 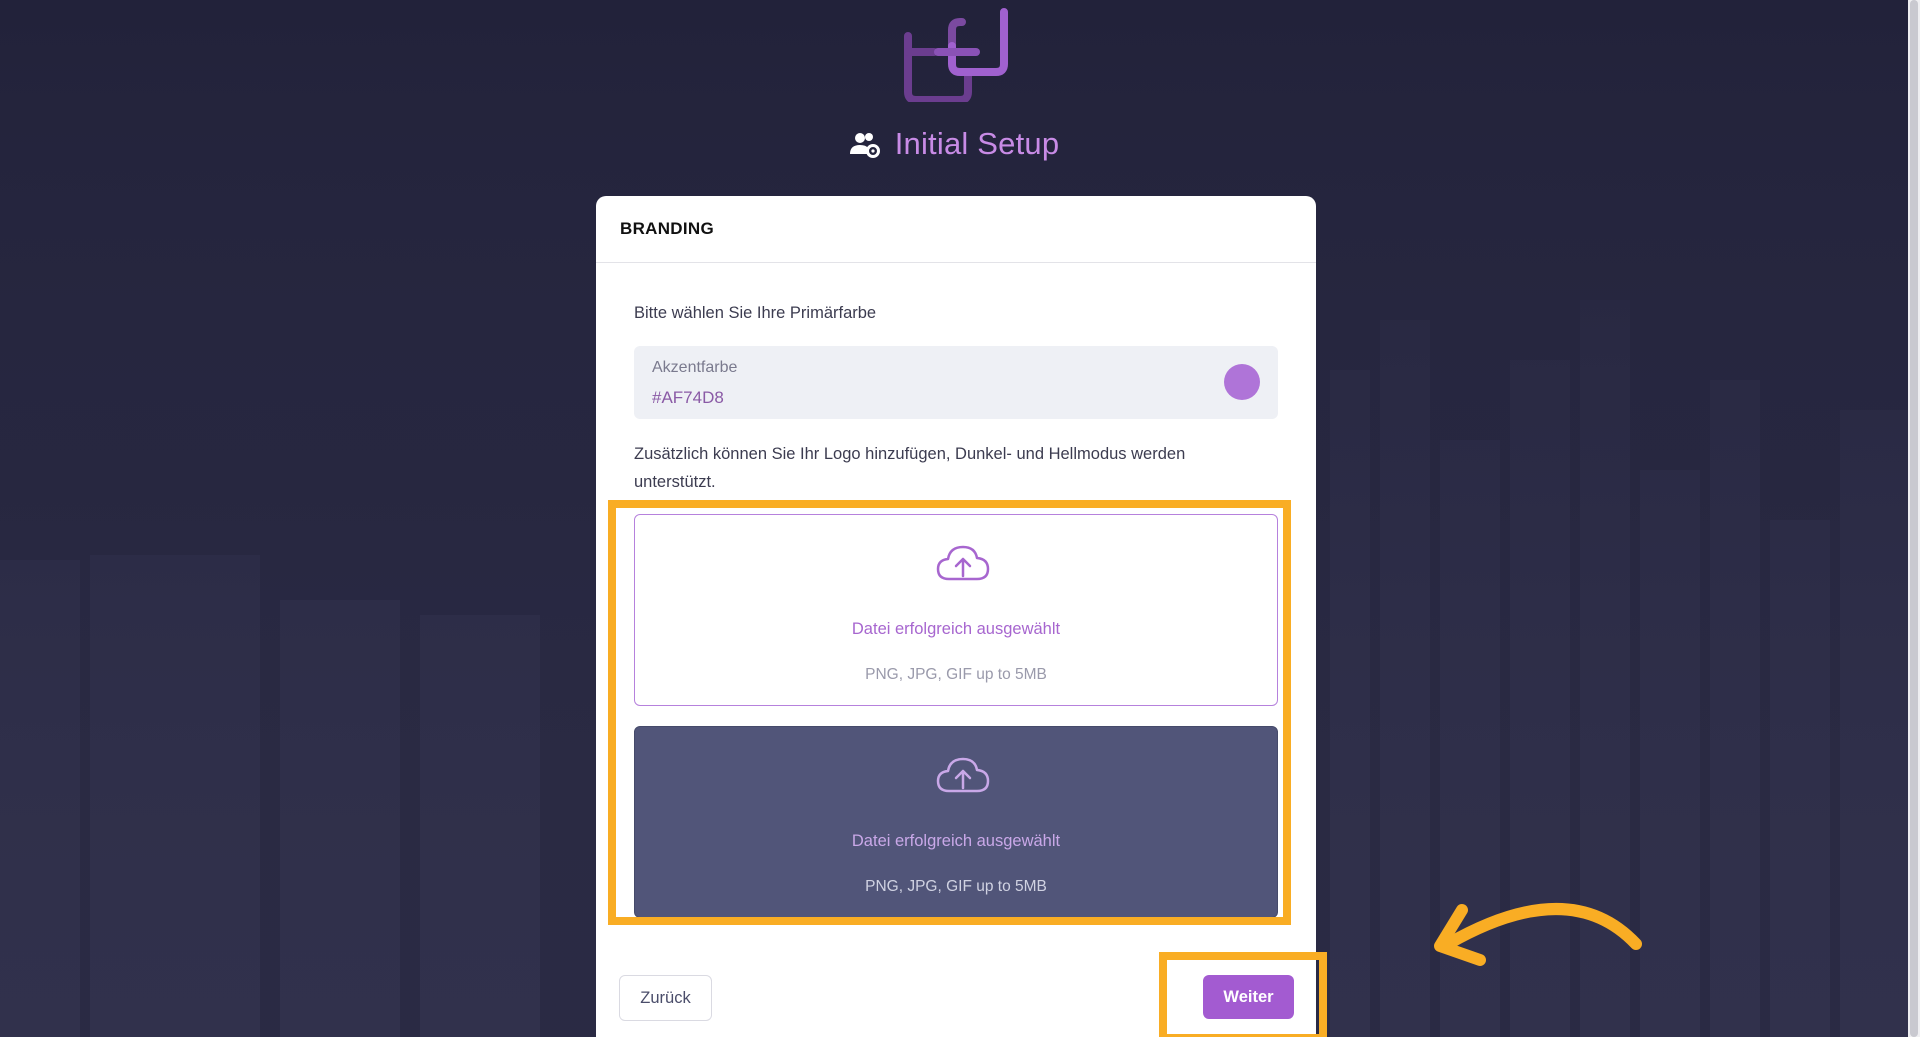 What do you see at coordinates (956, 382) in the screenshot?
I see `accent-color-field: Akzentfarbe #AF74D8` at bounding box center [956, 382].